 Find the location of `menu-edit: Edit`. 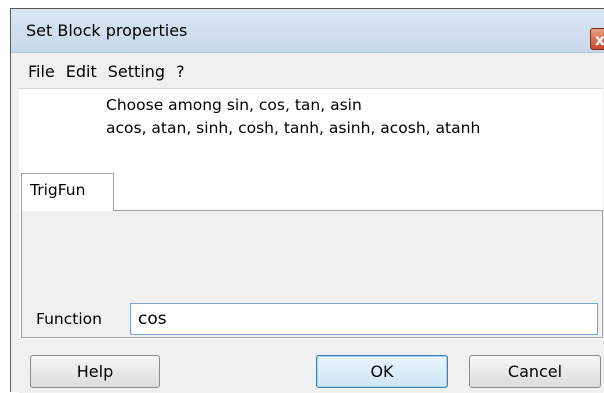

menu-edit: Edit is located at coordinates (81, 71).